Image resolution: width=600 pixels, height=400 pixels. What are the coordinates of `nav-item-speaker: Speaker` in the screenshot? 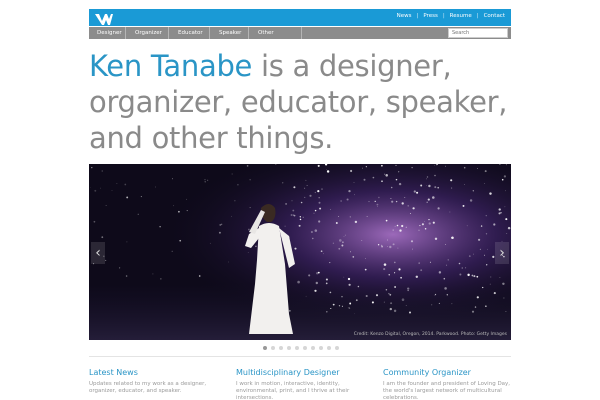 It's located at (230, 33).